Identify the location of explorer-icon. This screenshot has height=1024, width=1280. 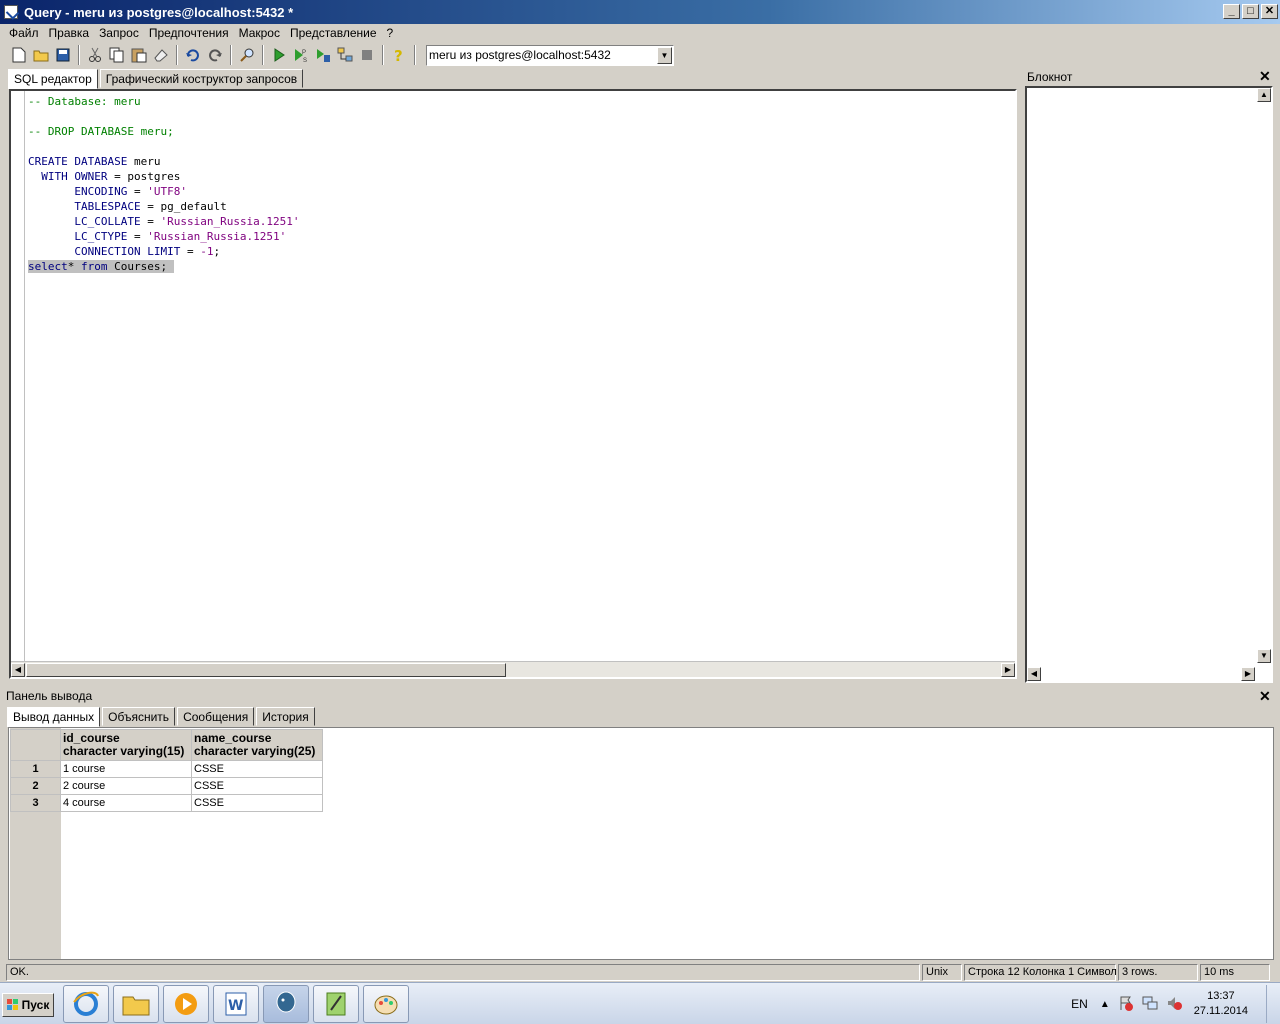
(136, 1004).